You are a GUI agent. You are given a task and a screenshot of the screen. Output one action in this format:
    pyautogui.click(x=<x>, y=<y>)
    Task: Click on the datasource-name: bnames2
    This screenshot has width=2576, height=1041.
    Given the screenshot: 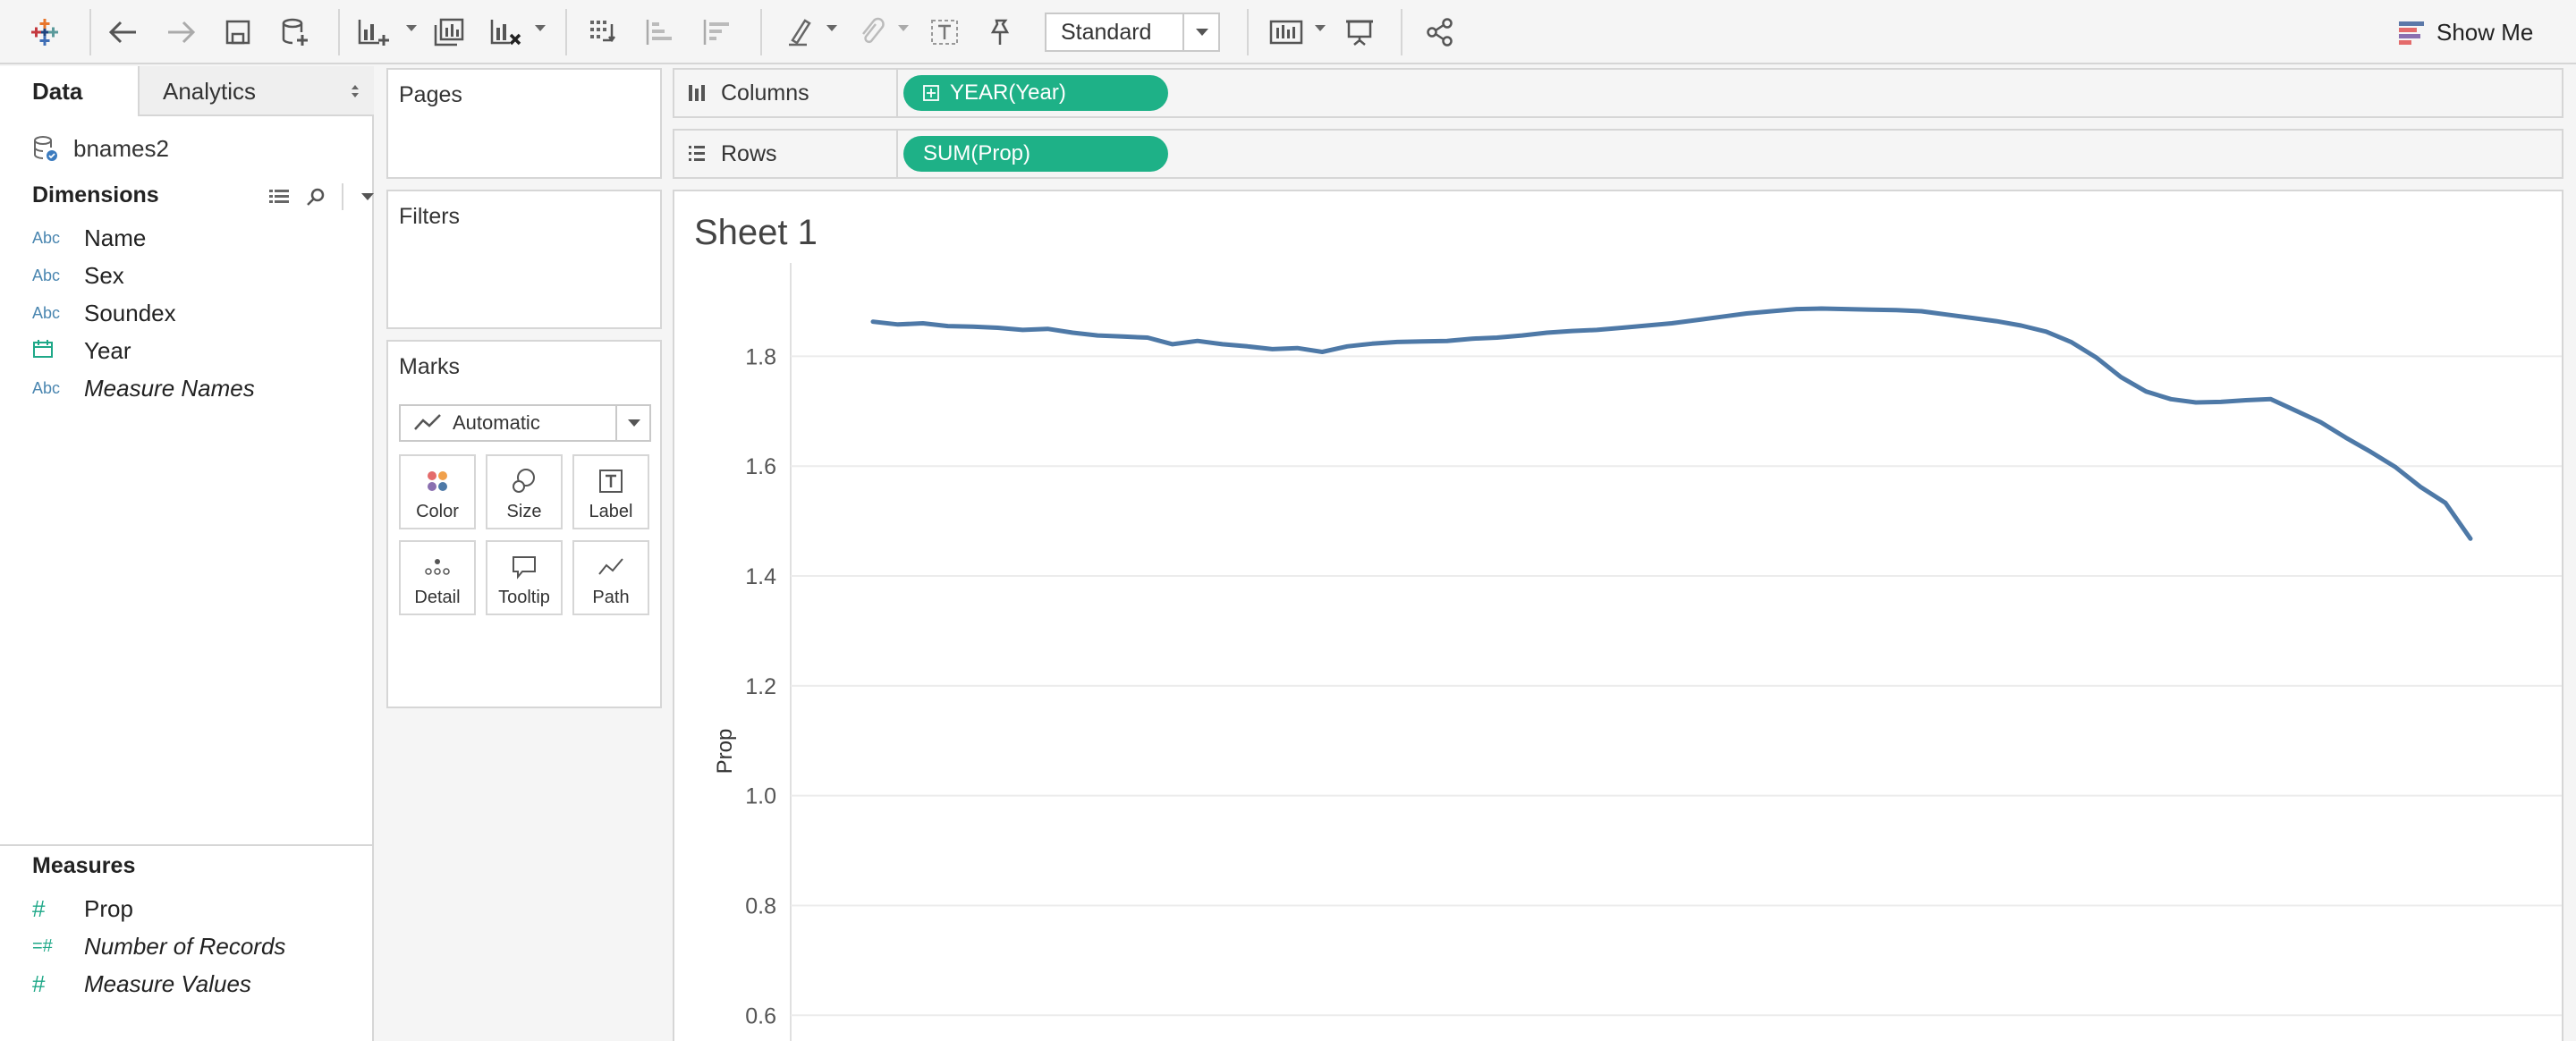 What is the action you would take?
    pyautogui.click(x=121, y=148)
    